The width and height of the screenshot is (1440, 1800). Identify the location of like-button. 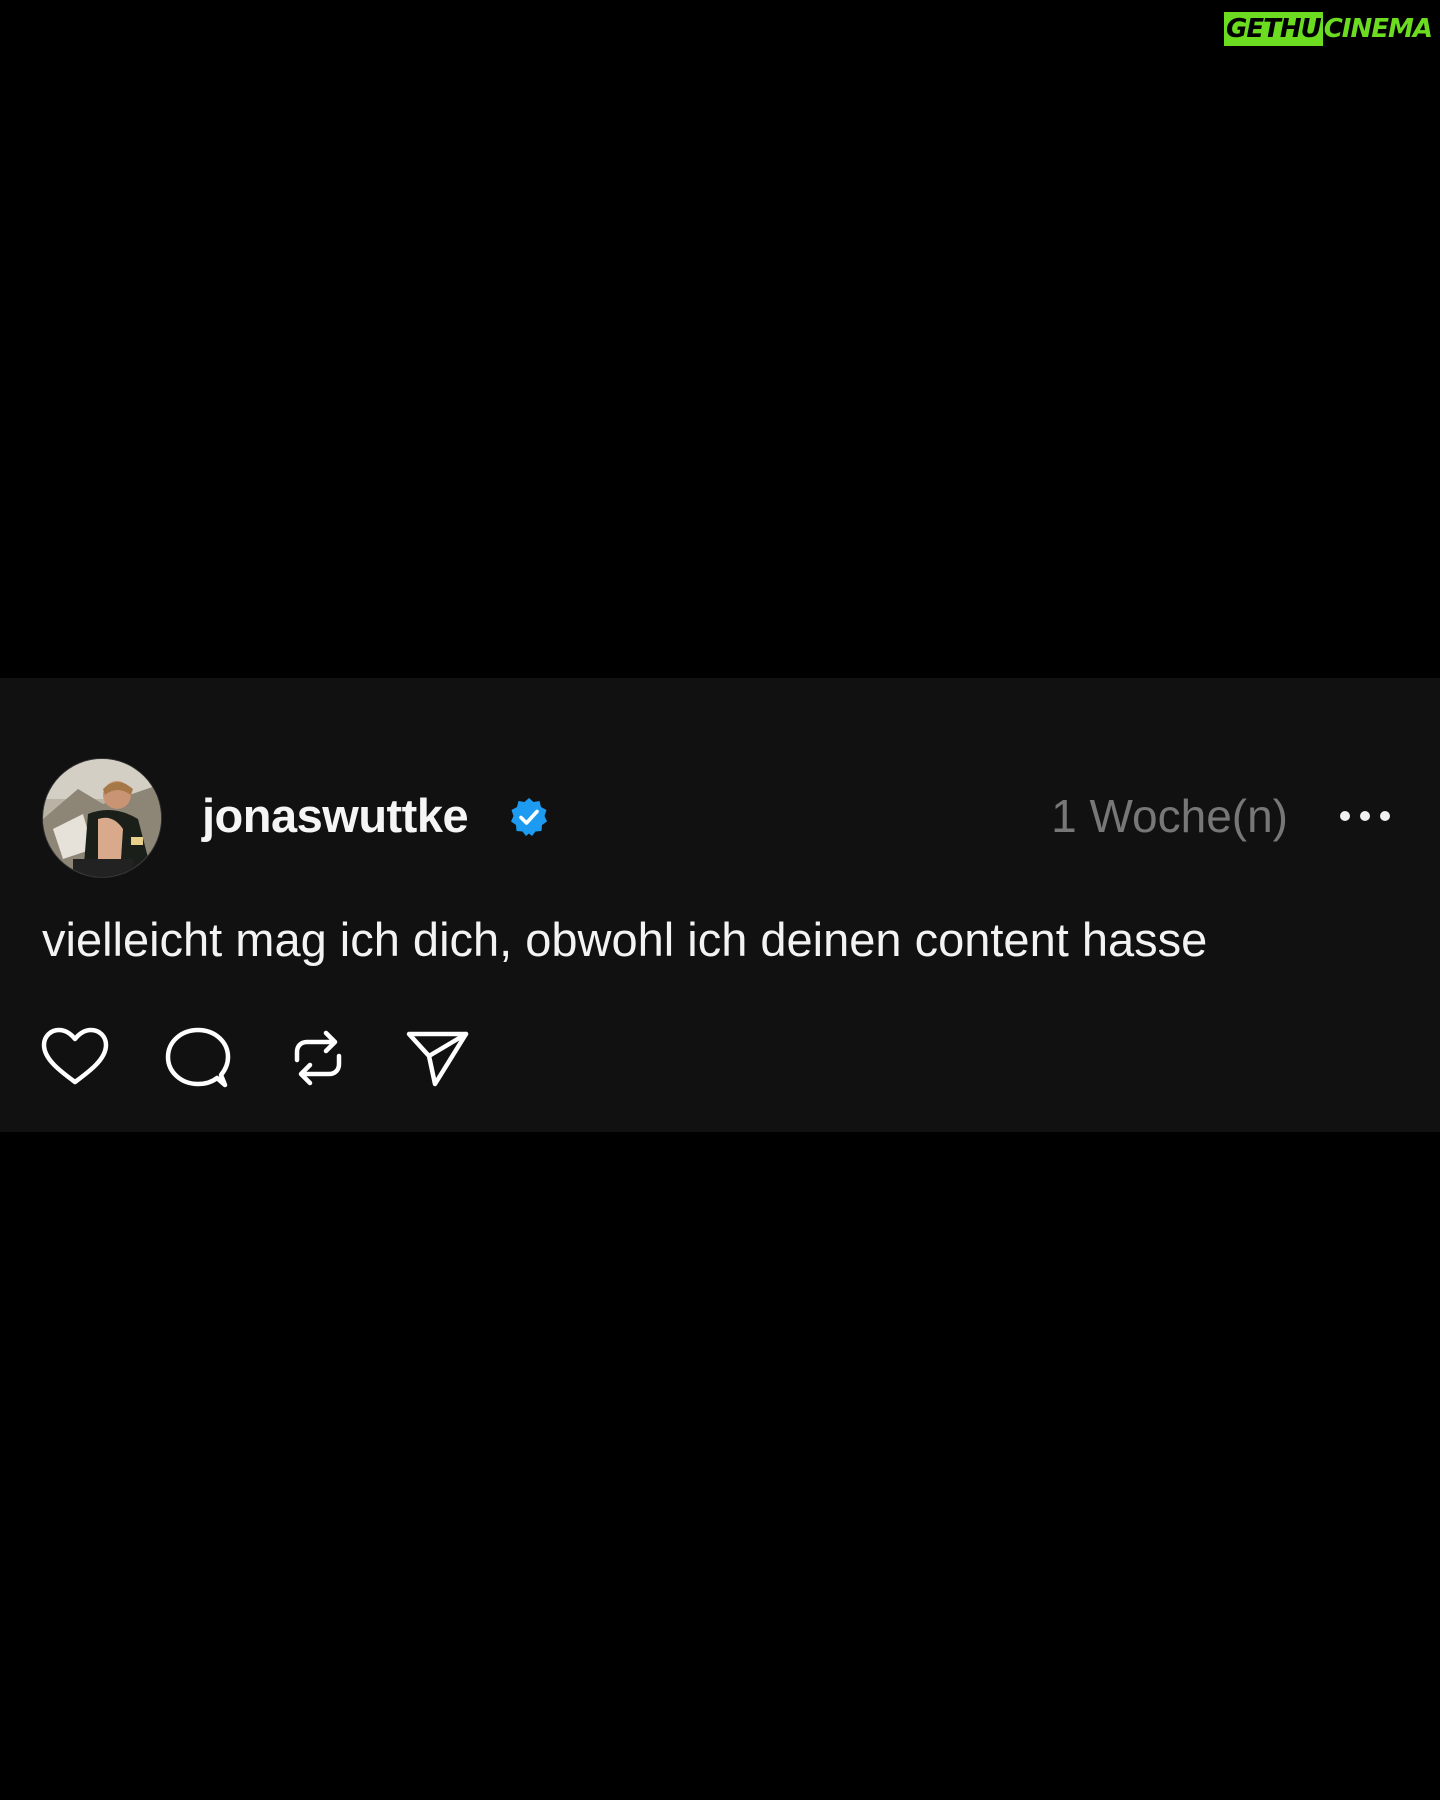
(75, 1058).